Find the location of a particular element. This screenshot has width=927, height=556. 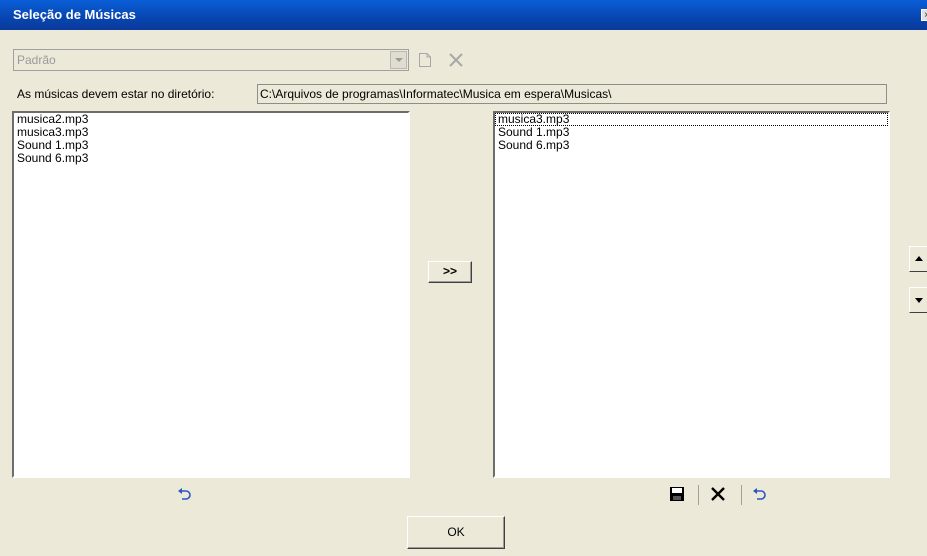

arrow-down-icon is located at coordinates (919, 300).